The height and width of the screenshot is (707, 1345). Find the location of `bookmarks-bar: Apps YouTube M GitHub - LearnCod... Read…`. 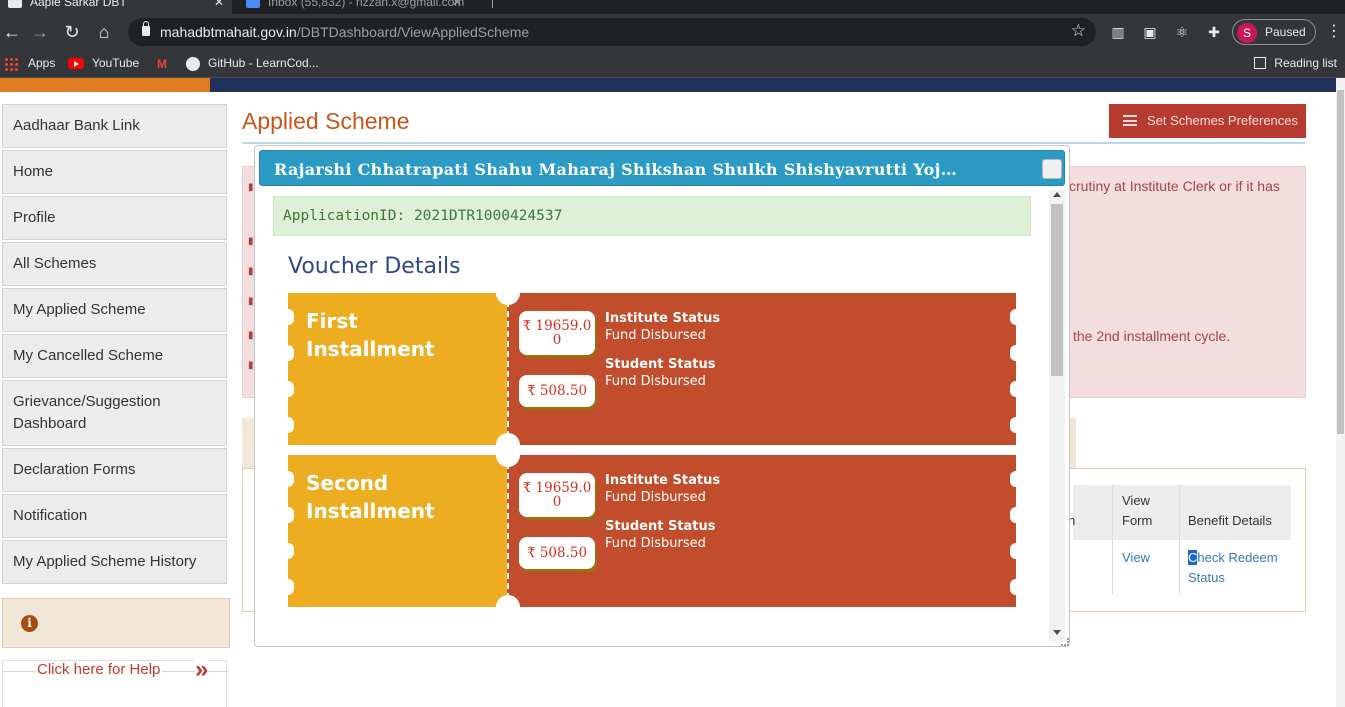

bookmarks-bar: Apps YouTube M GitHub - LearnCod... Read… is located at coordinates (672, 64).